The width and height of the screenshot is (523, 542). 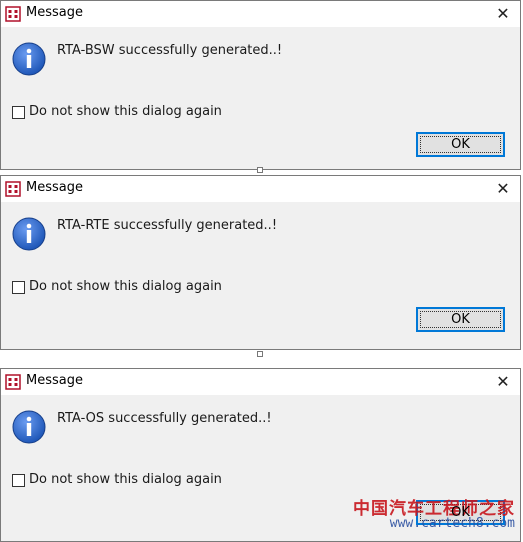 I want to click on message-text: RTA-OS successfully generated..!, so click(x=164, y=418).